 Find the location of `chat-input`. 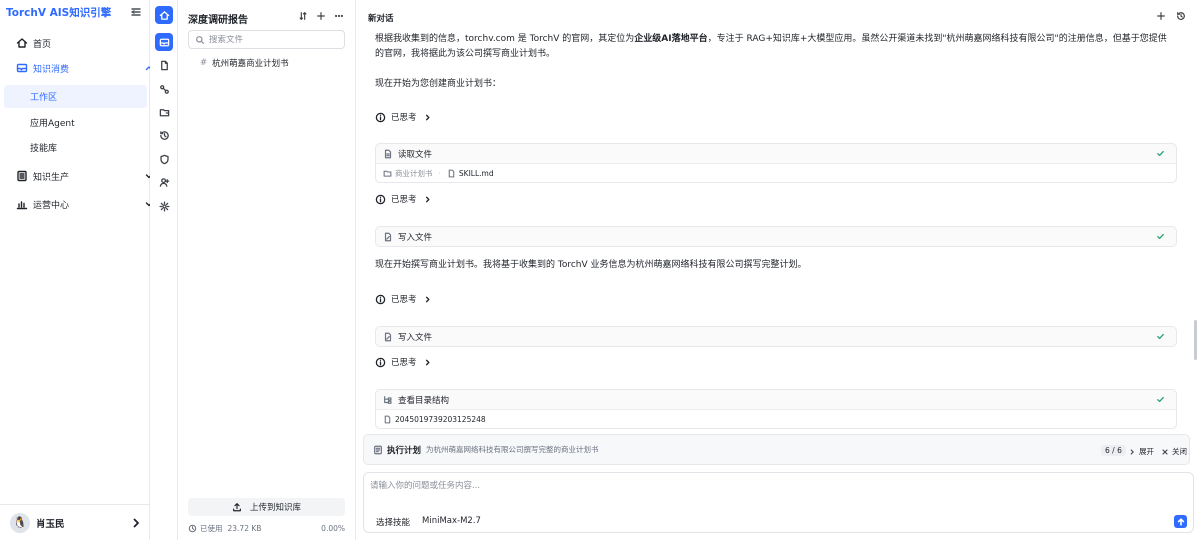

chat-input is located at coordinates (765, 489).